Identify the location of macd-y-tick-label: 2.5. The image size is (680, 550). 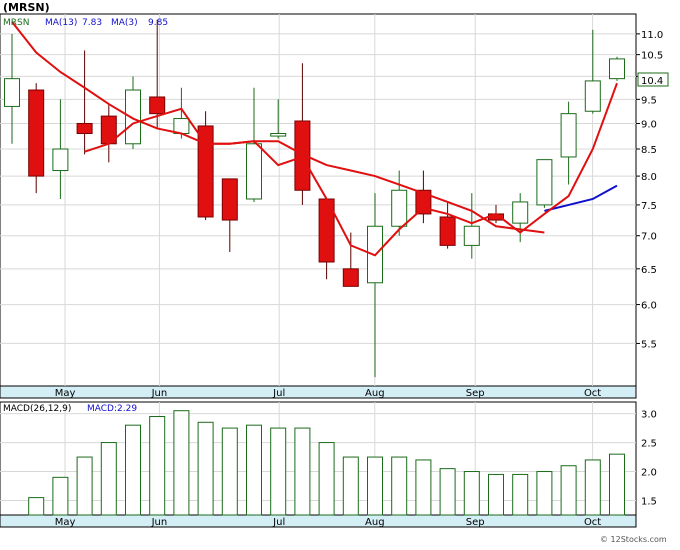
(649, 444).